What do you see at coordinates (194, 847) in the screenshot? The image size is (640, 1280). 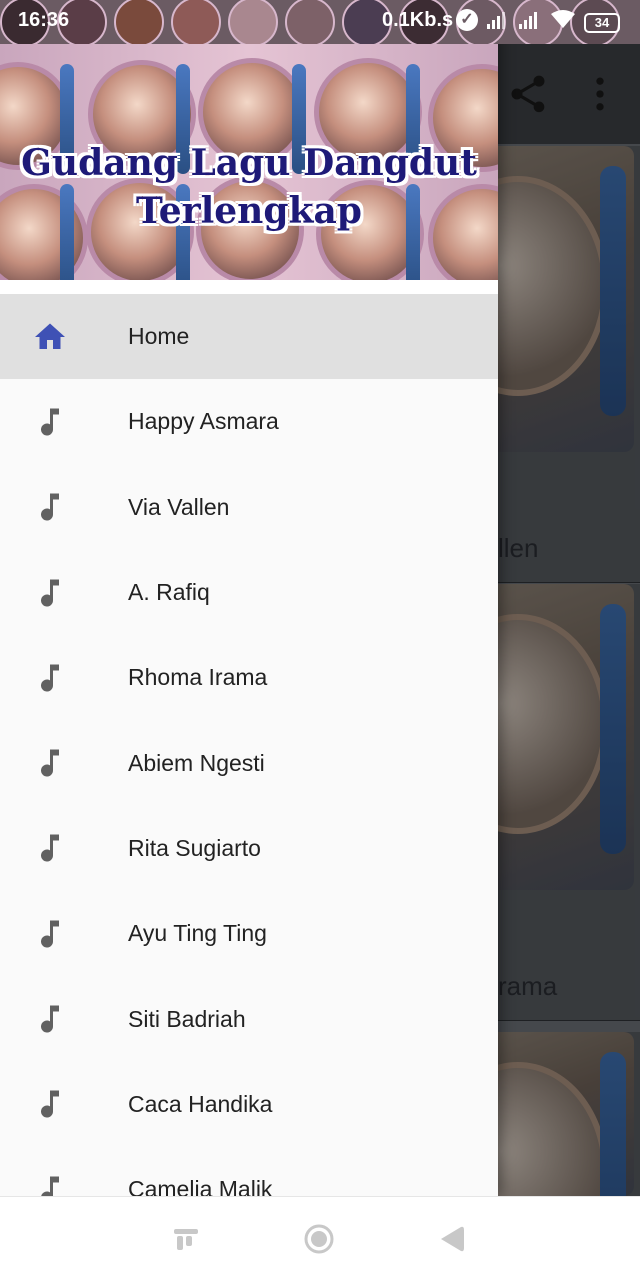 I see `menu-item-label: Rita Sugiarto` at bounding box center [194, 847].